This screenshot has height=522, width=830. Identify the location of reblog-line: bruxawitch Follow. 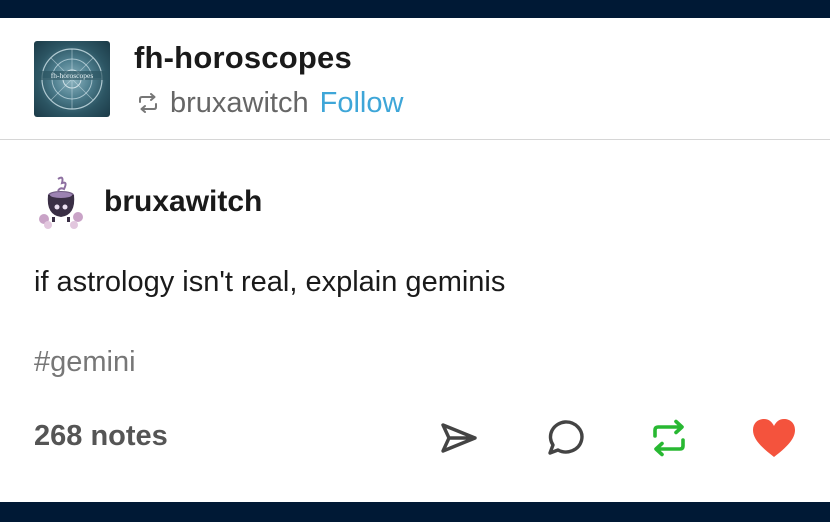
(269, 103).